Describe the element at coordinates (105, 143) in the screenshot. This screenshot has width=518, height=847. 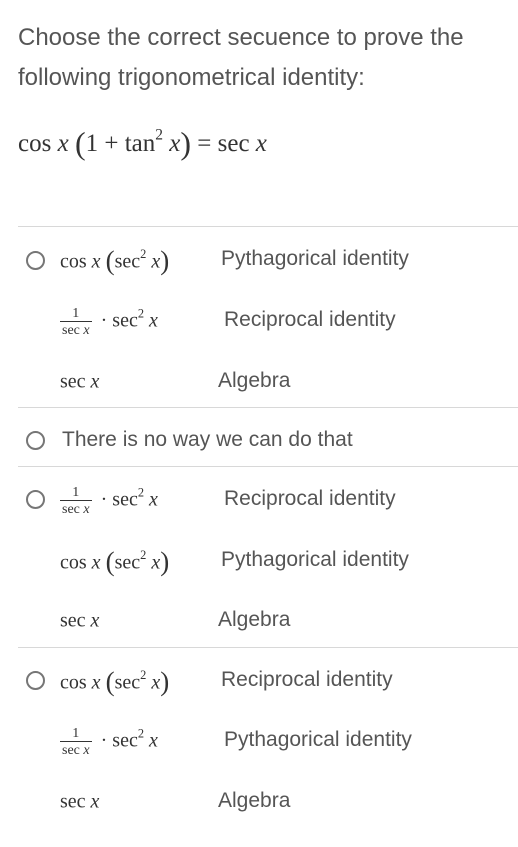
I see `identity-one-plus: 1 +` at that location.